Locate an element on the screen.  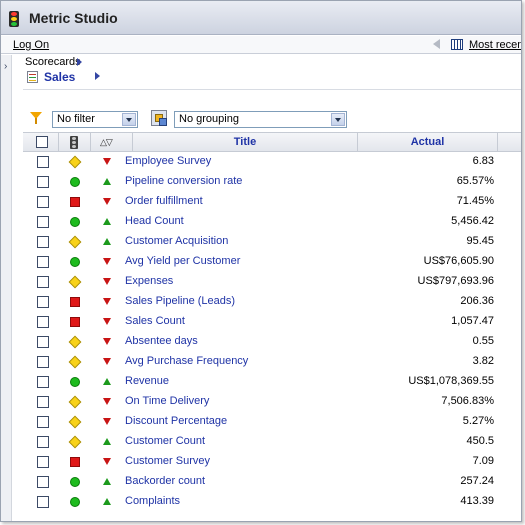
table-row: Head Count 5,456.42 is located at coordinates (272, 222).